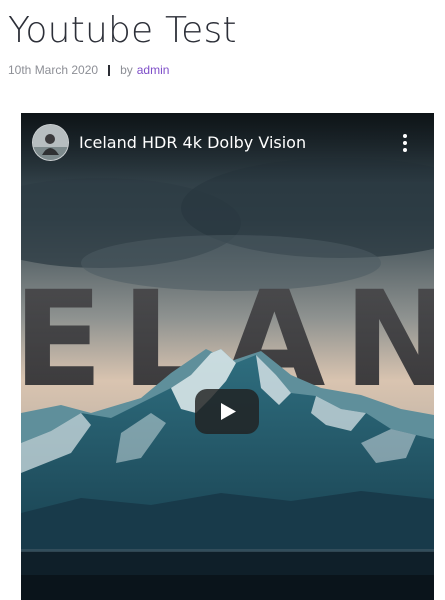 The height and width of the screenshot is (600, 445). What do you see at coordinates (192, 142) in the screenshot?
I see `video-title: Iceland HDR 4k Dolby Vision` at bounding box center [192, 142].